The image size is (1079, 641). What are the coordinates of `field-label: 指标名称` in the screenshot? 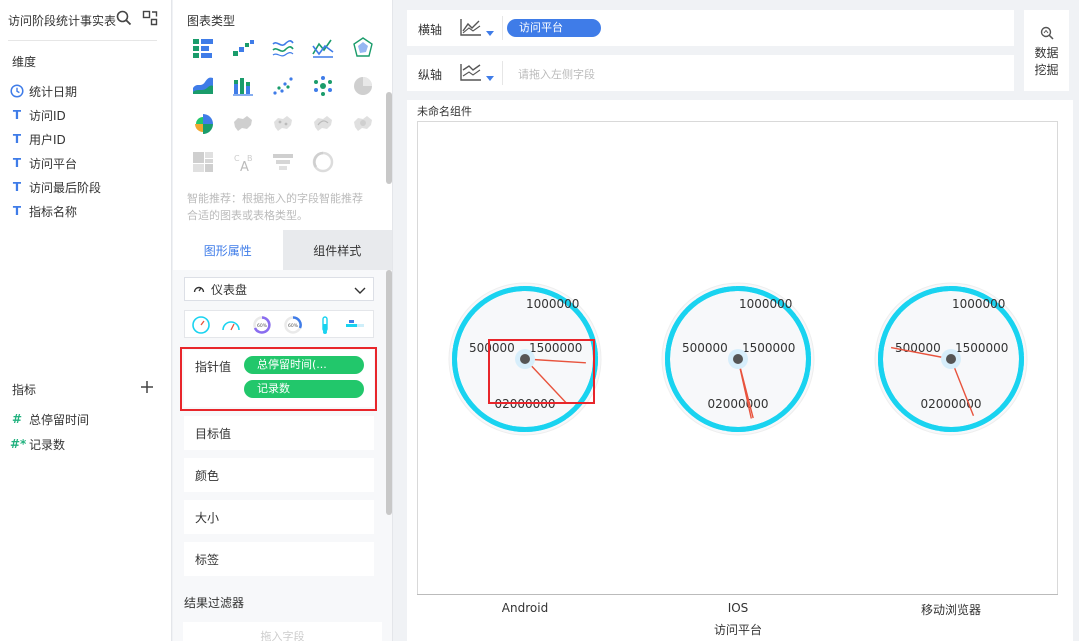 It's located at (53, 211).